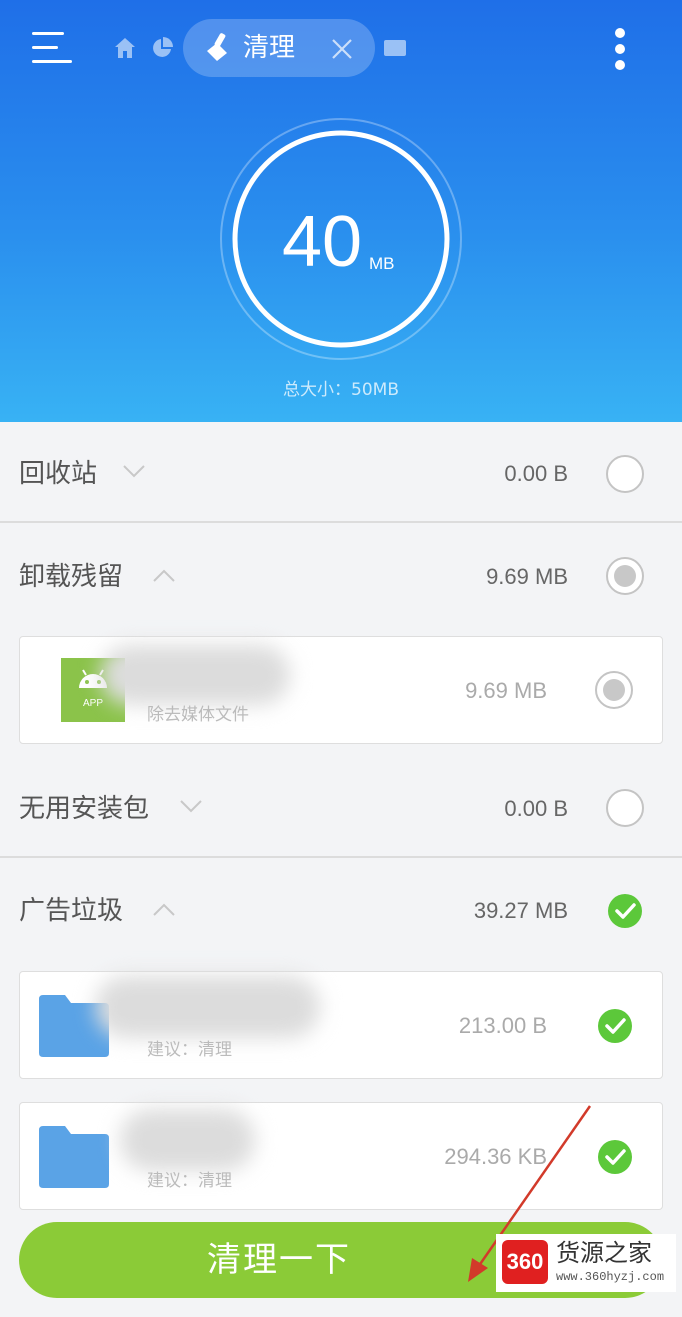  What do you see at coordinates (525, 1262) in the screenshot?
I see `watermark-logo: 360` at bounding box center [525, 1262].